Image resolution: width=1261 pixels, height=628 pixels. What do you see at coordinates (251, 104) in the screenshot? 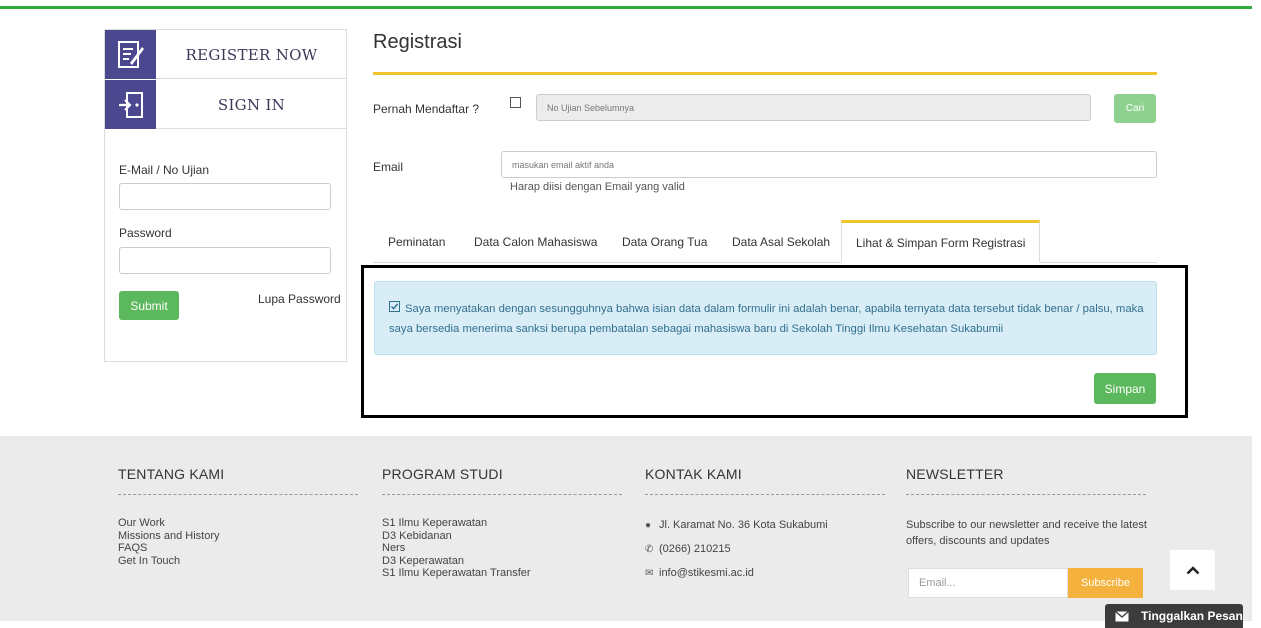
I see `sign-in-label: SIGN IN` at bounding box center [251, 104].